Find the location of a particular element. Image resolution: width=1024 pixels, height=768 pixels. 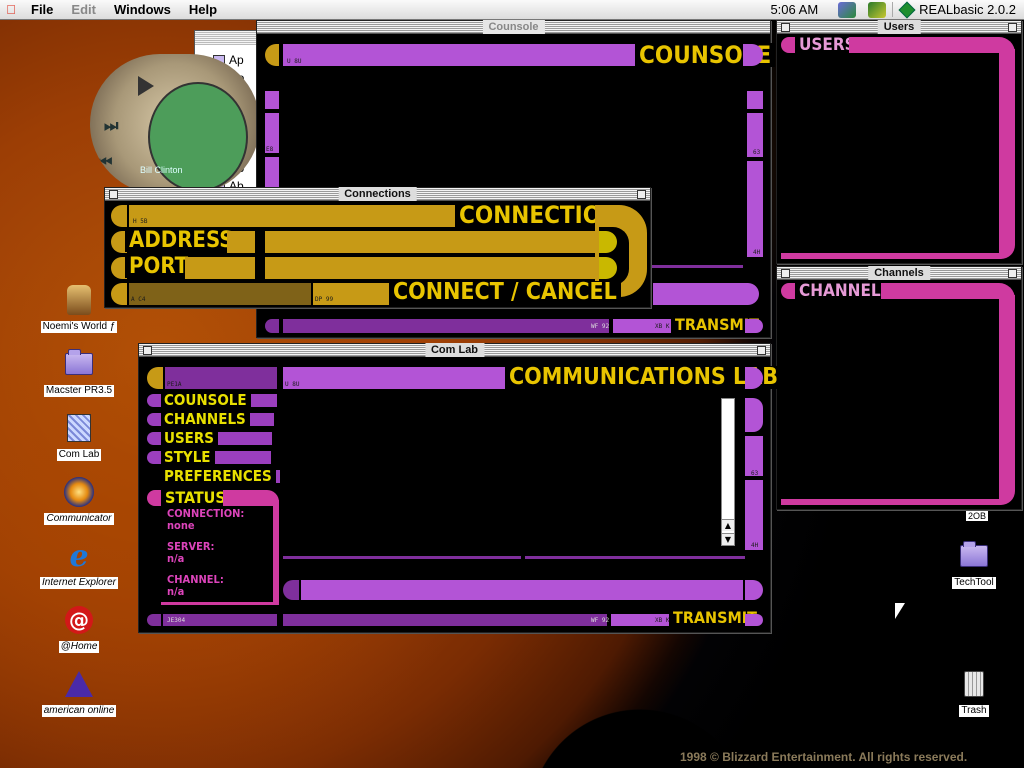

channels-titlebar: Channels is located at coordinates (899, 273).